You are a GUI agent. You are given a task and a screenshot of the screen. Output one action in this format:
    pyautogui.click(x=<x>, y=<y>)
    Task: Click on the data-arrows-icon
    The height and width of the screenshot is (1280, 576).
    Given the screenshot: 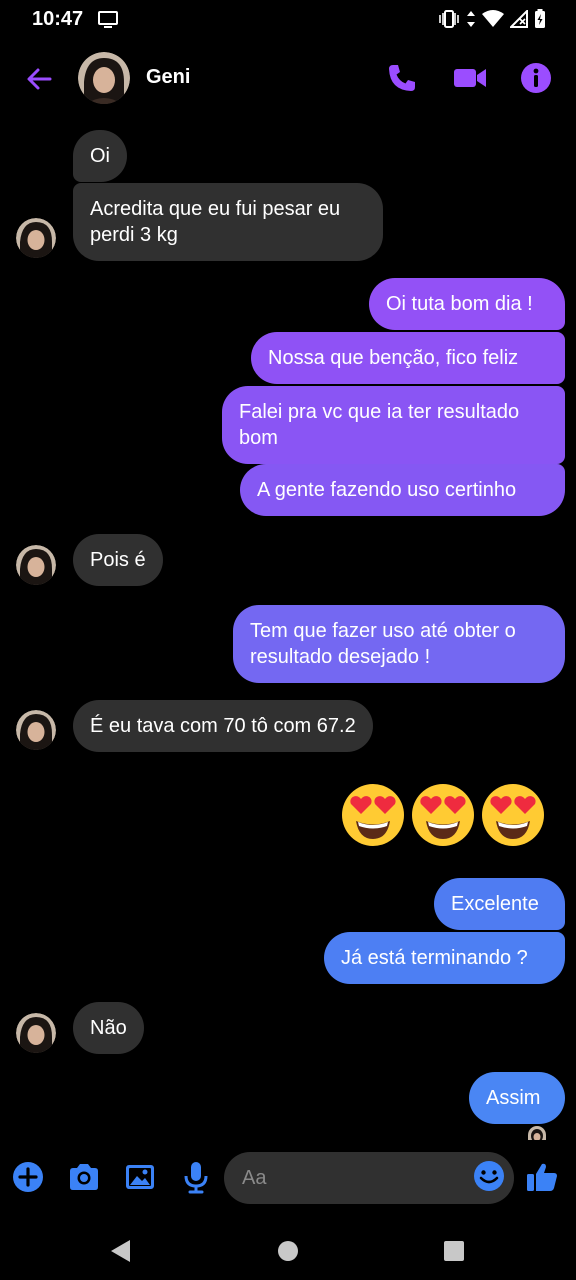 What is the action you would take?
    pyautogui.click(x=471, y=21)
    